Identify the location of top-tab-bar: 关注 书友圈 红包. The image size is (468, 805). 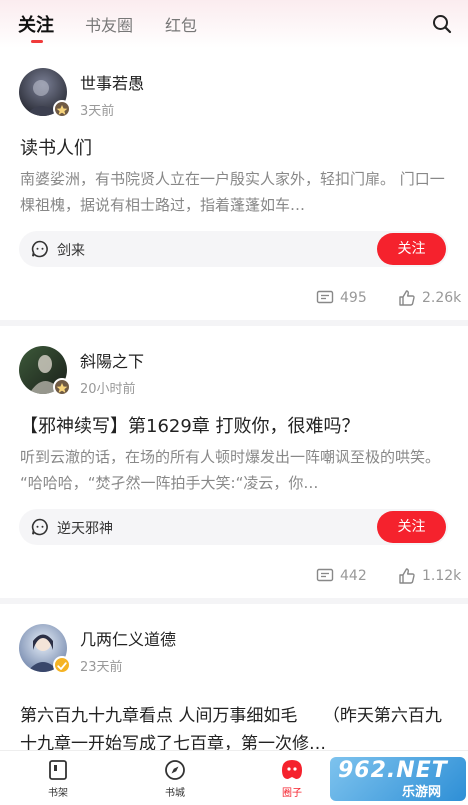
(234, 24).